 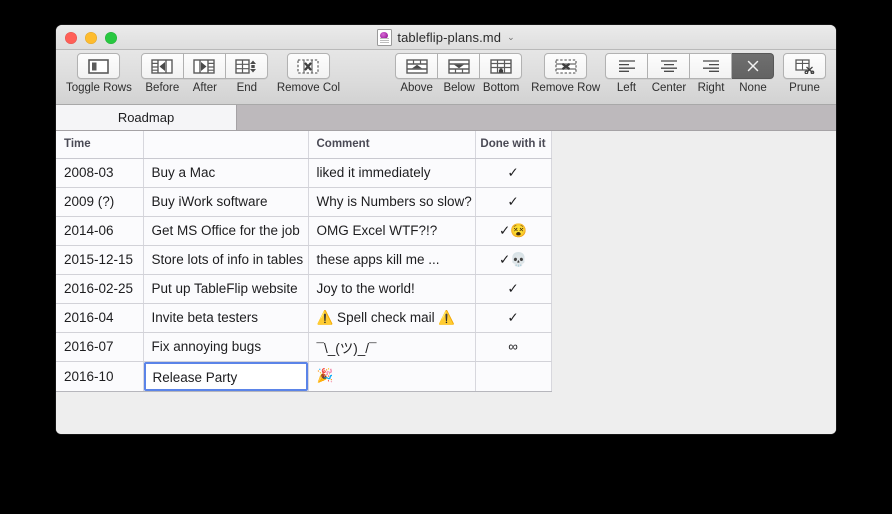 I want to click on cell-time: 2009 (?), so click(x=100, y=202).